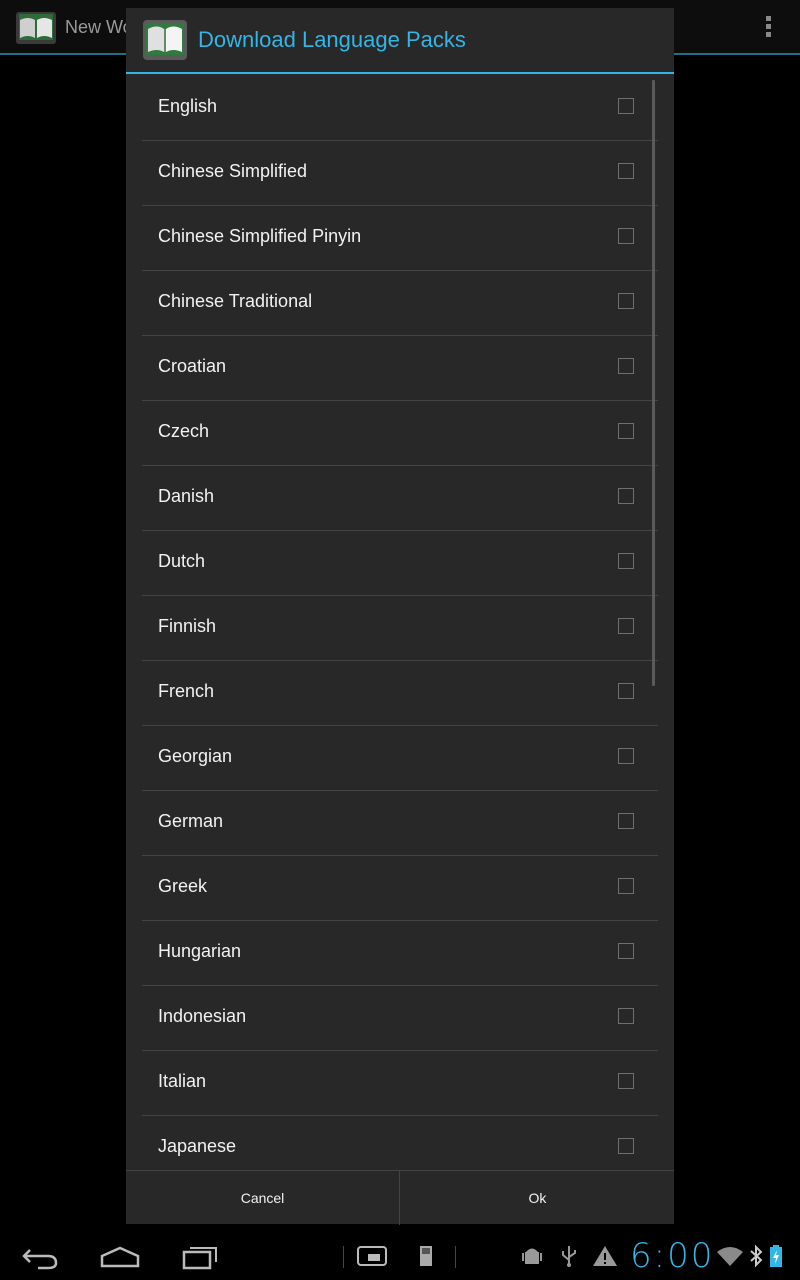  What do you see at coordinates (400, 498) in the screenshot?
I see `language-item-danish: Danish` at bounding box center [400, 498].